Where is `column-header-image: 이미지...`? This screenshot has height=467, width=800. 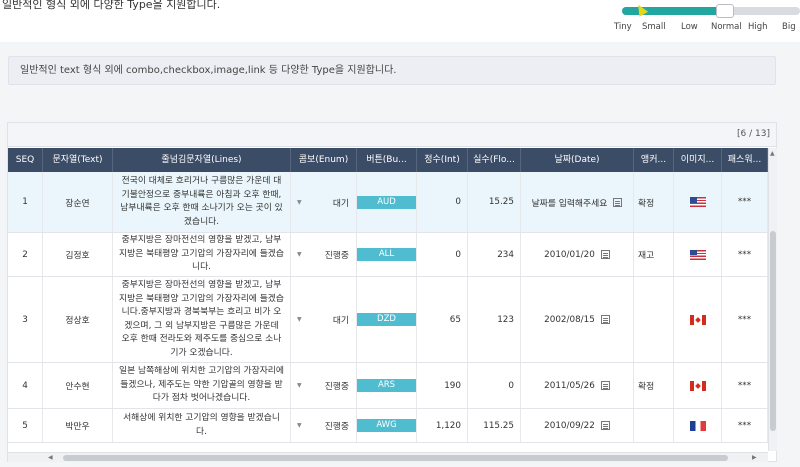
column-header-image: 이미지... is located at coordinates (698, 160).